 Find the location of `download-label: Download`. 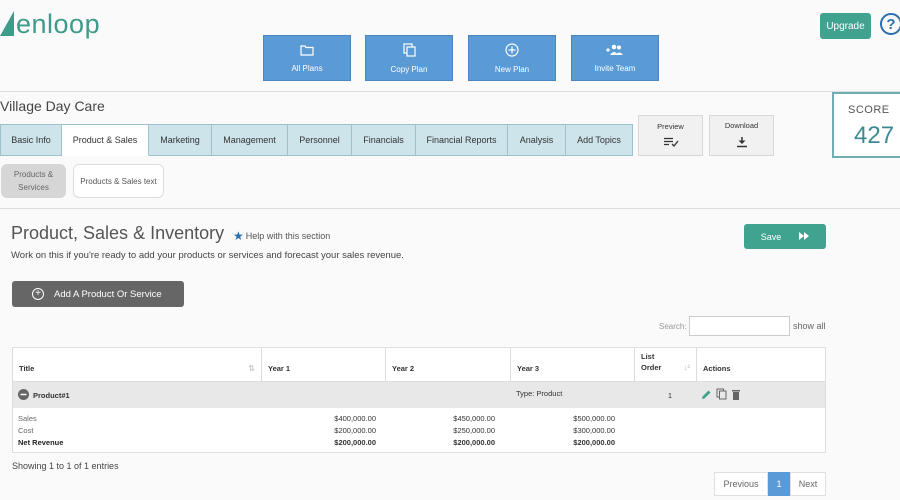

download-label: Download is located at coordinates (741, 125).